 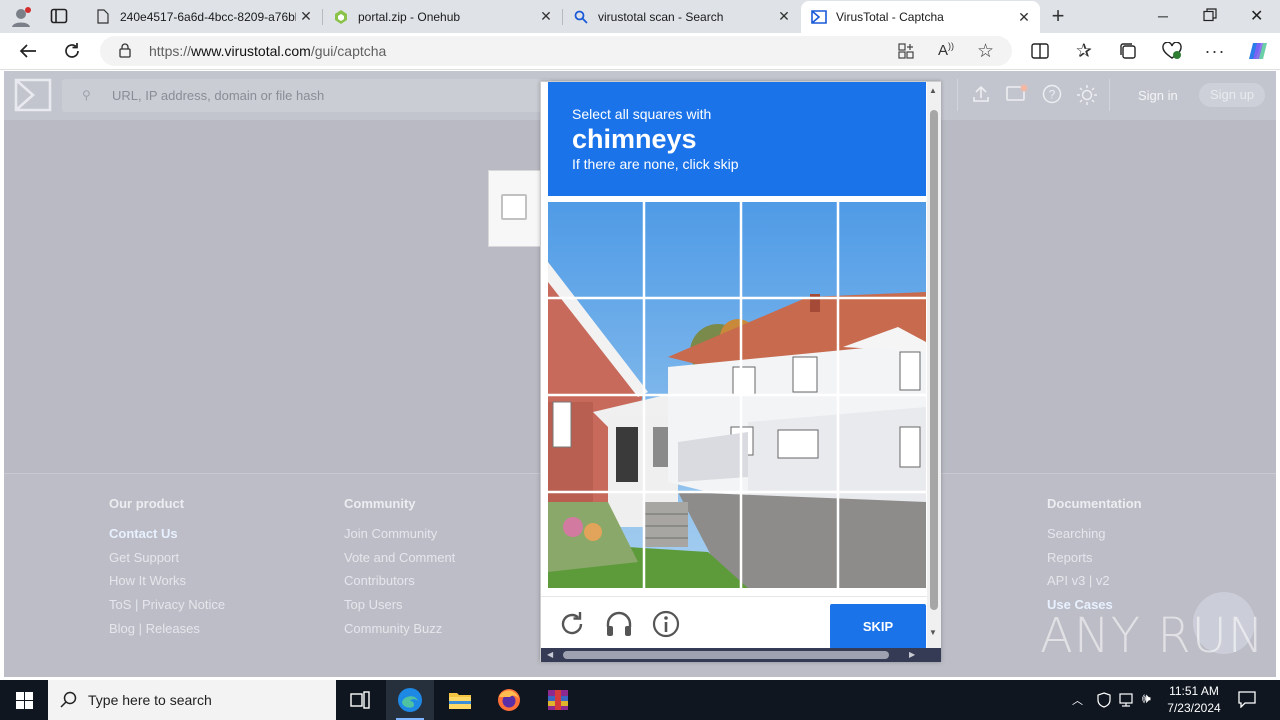 I want to click on restore-icon, so click(x=1210, y=15).